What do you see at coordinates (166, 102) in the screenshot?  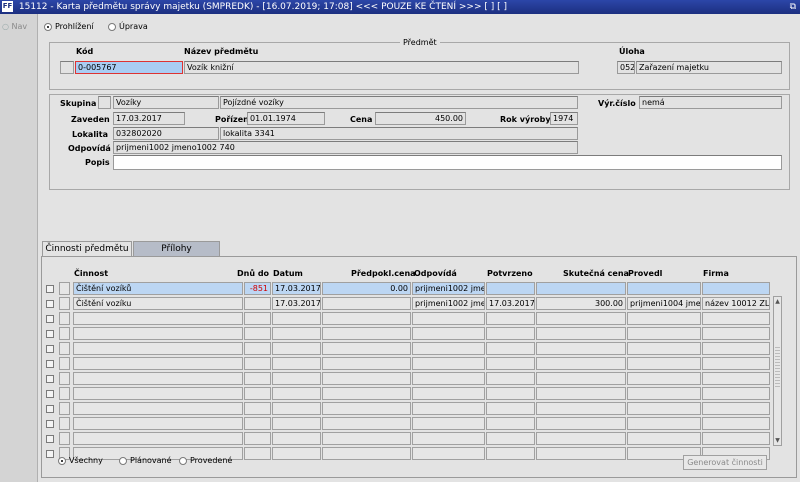 I see `skupina-field: Vozíky` at bounding box center [166, 102].